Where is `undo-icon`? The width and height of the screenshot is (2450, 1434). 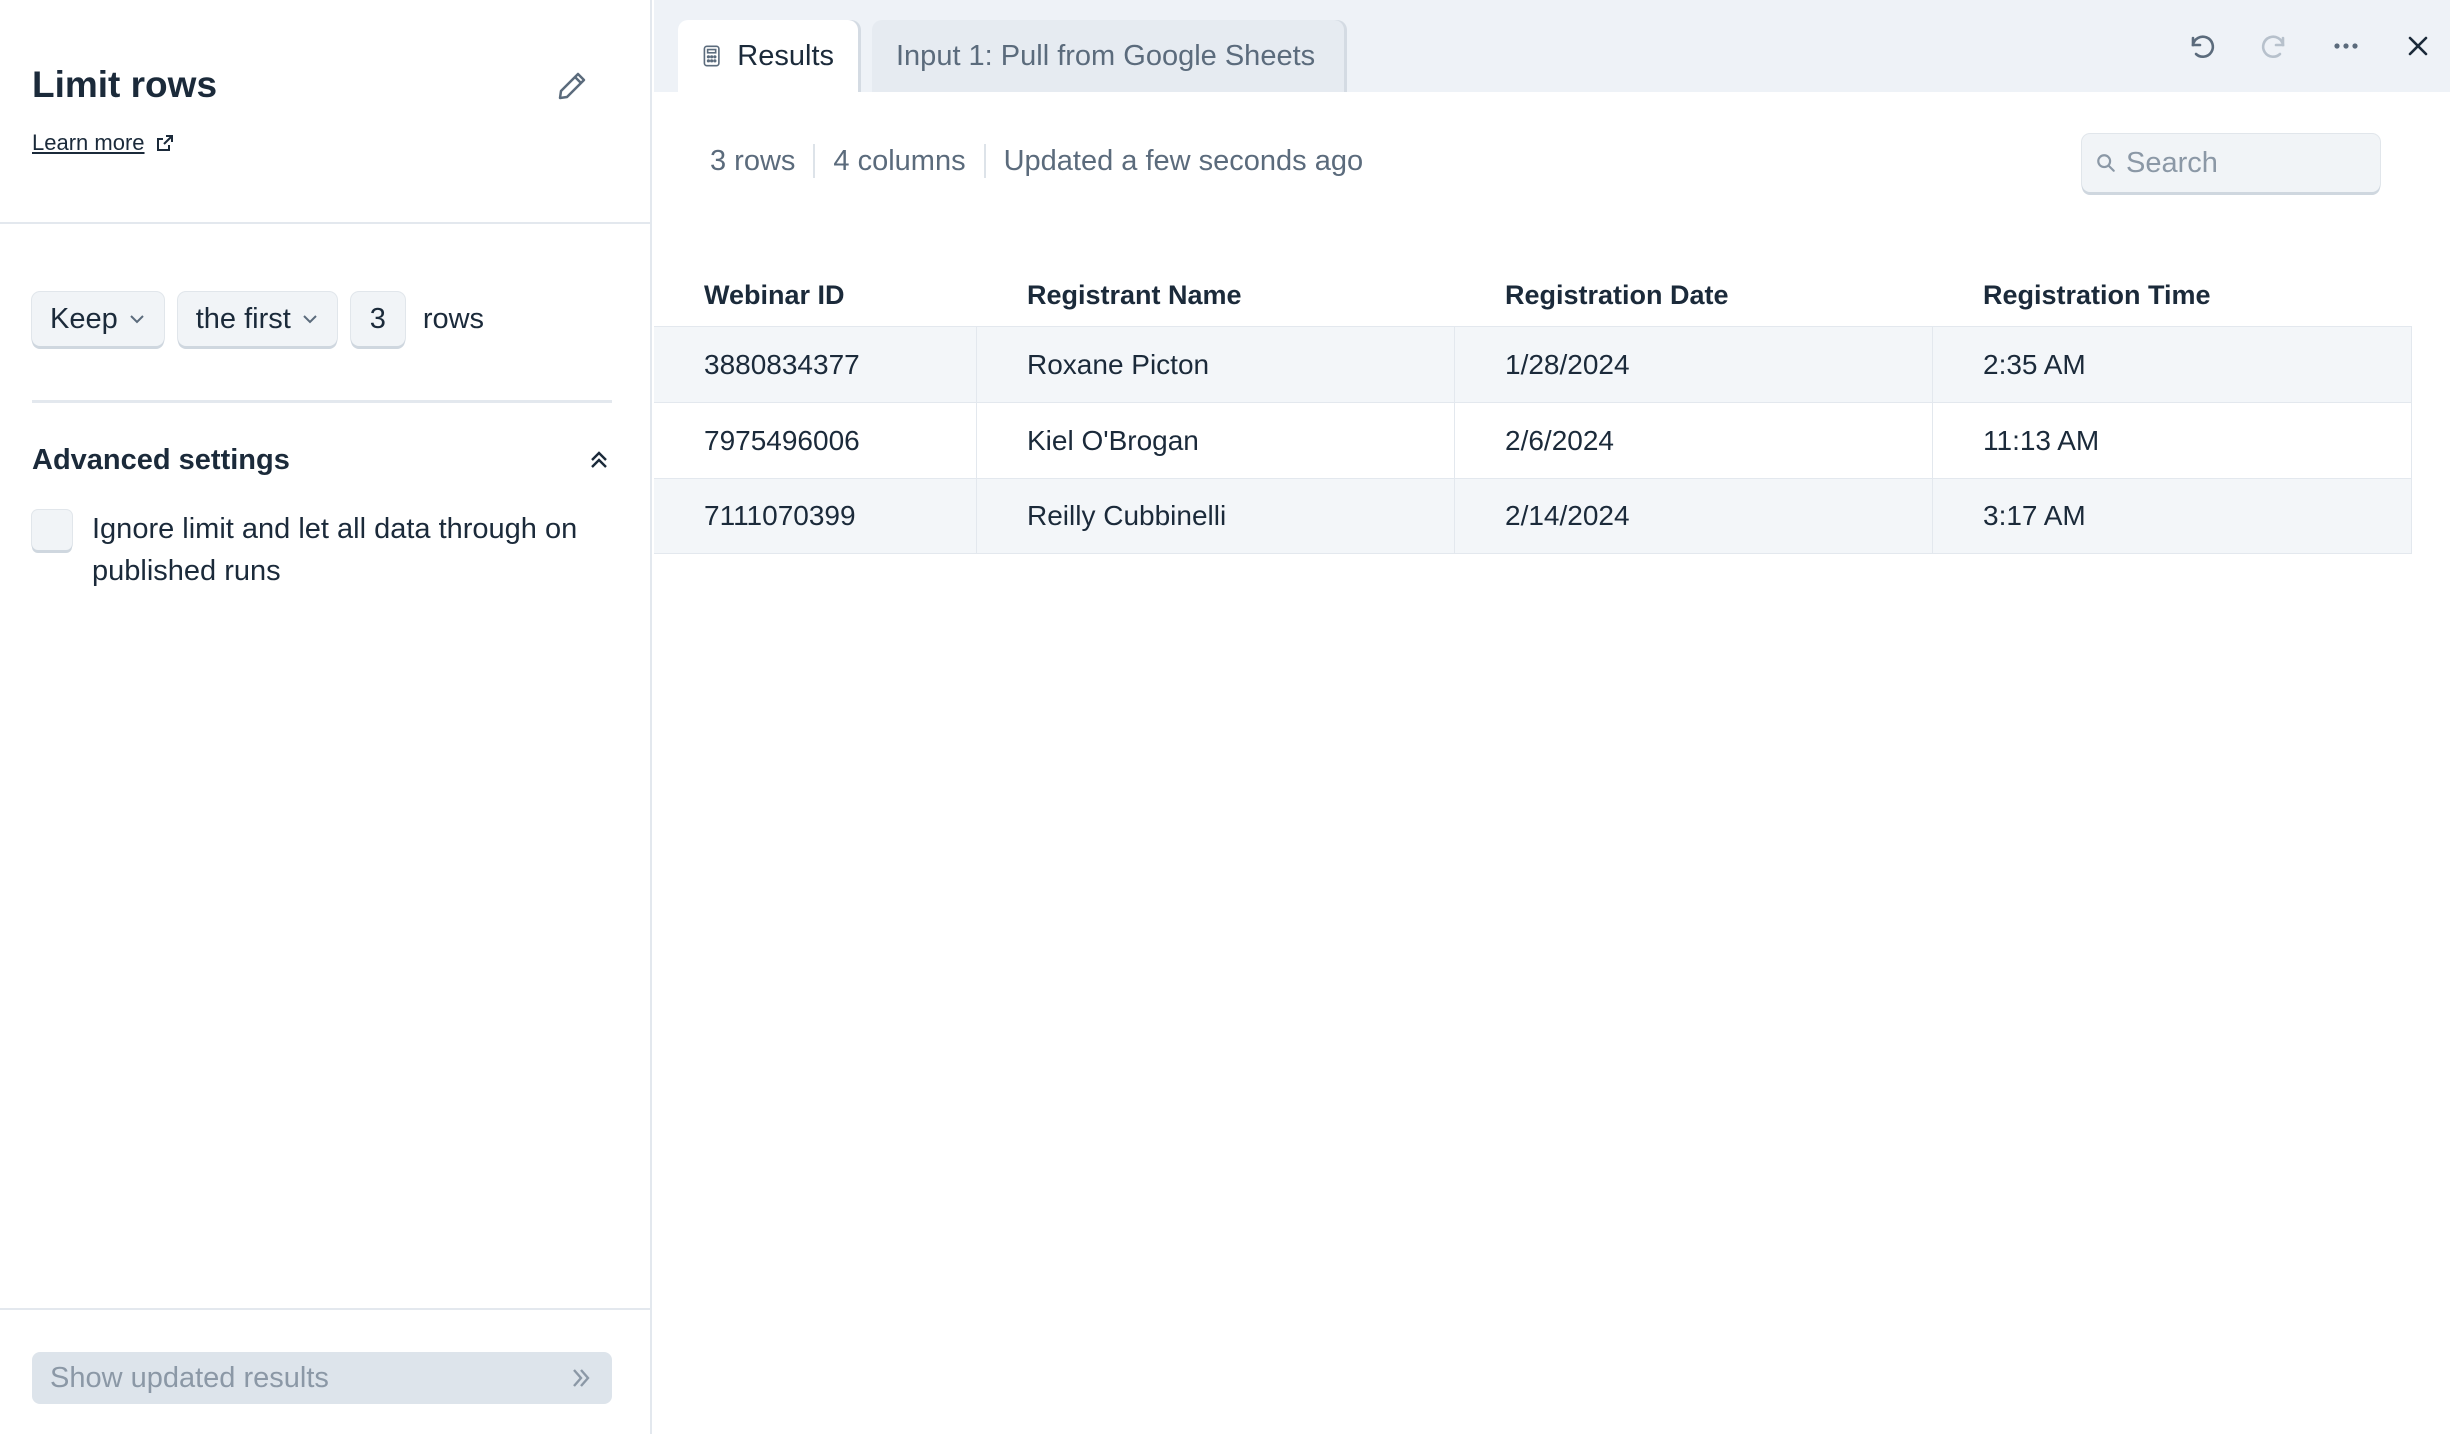 undo-icon is located at coordinates (2203, 47).